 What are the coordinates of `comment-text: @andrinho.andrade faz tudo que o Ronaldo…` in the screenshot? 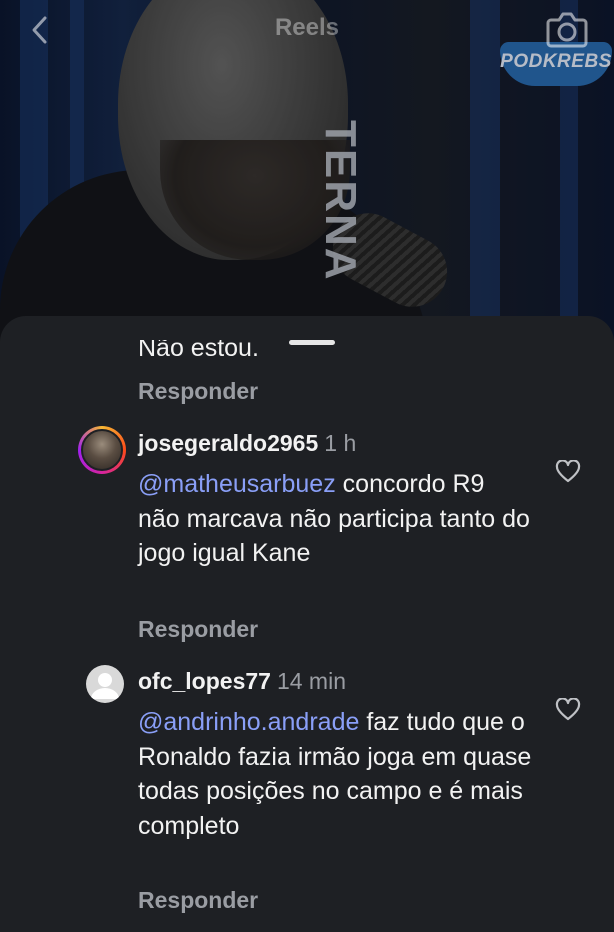 It's located at (335, 774).